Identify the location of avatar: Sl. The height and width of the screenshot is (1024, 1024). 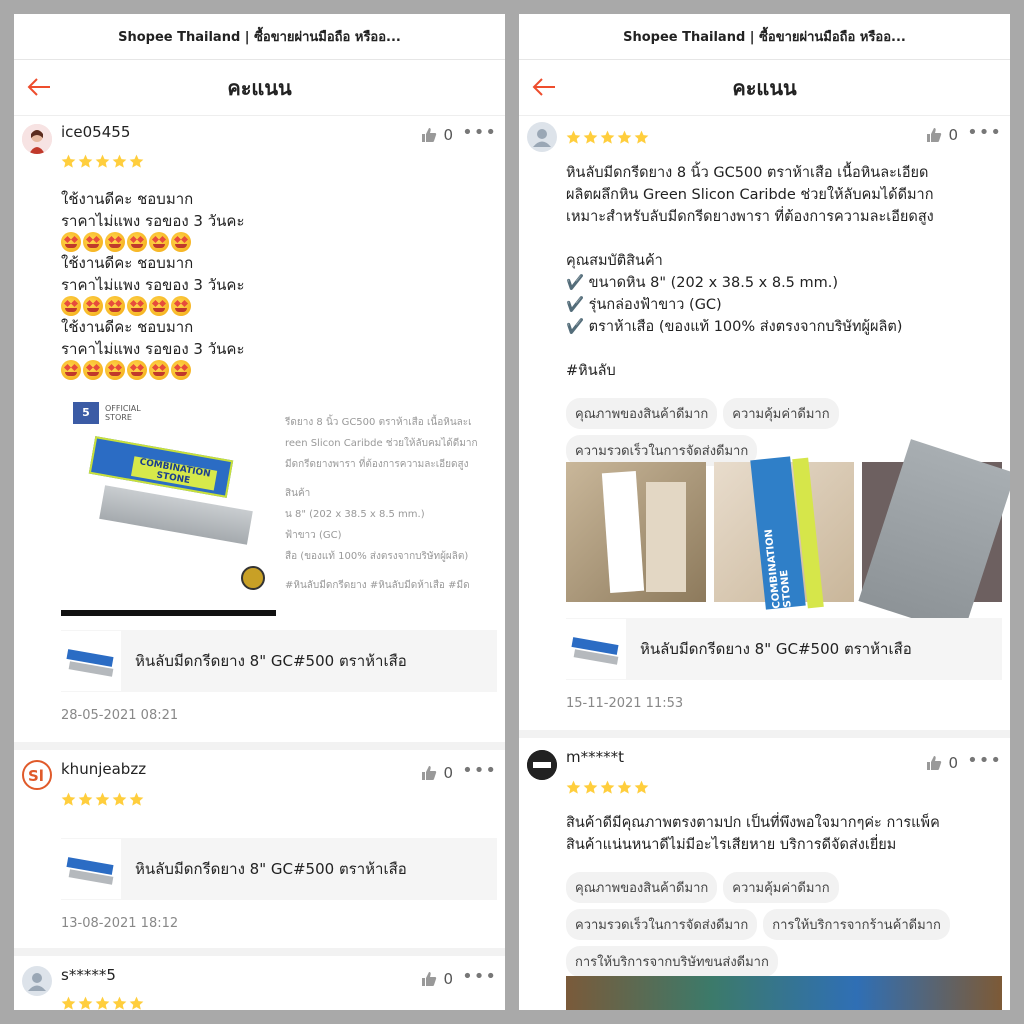
(37, 775).